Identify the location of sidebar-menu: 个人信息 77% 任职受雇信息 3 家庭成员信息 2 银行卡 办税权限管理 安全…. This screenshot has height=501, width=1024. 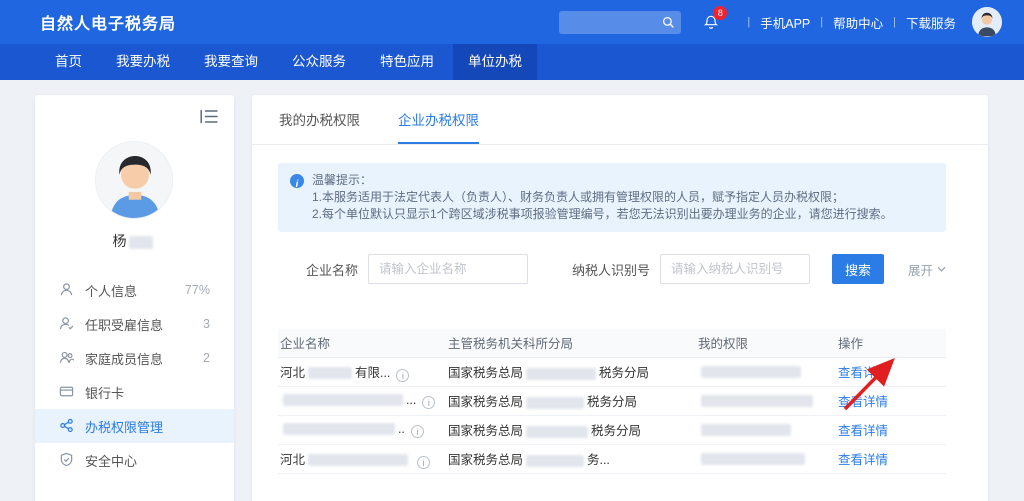
(134, 375).